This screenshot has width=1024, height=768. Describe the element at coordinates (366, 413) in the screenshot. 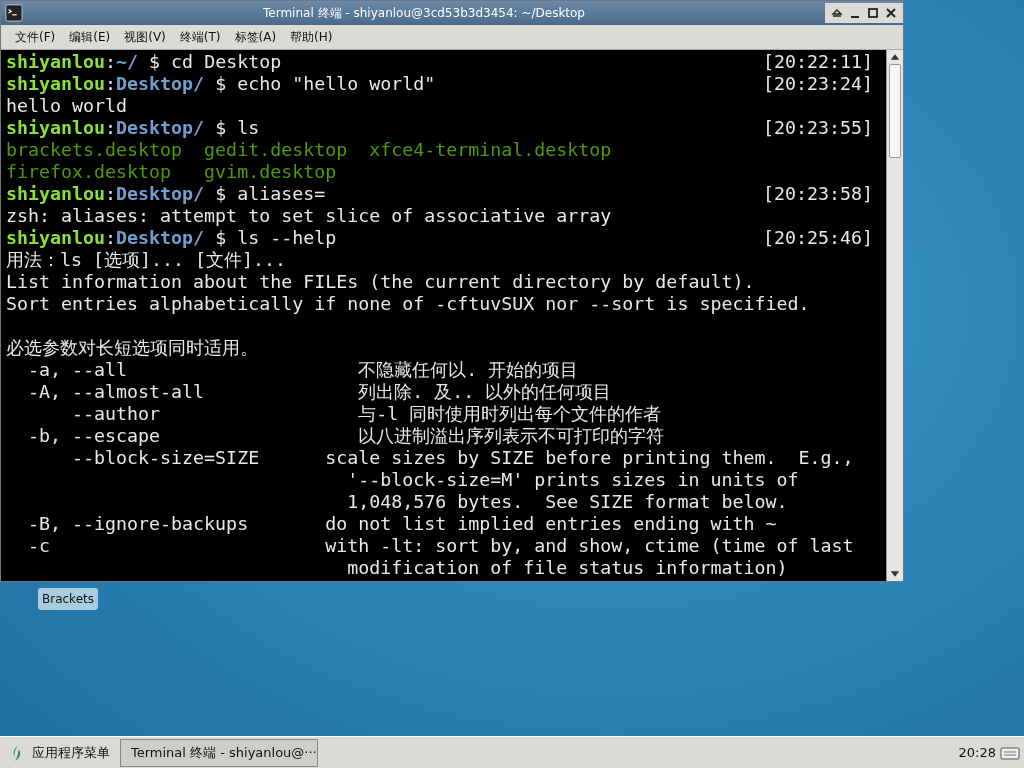

I see `output-line: --author 与-l 同时使用时列出每个文件的作者` at that location.